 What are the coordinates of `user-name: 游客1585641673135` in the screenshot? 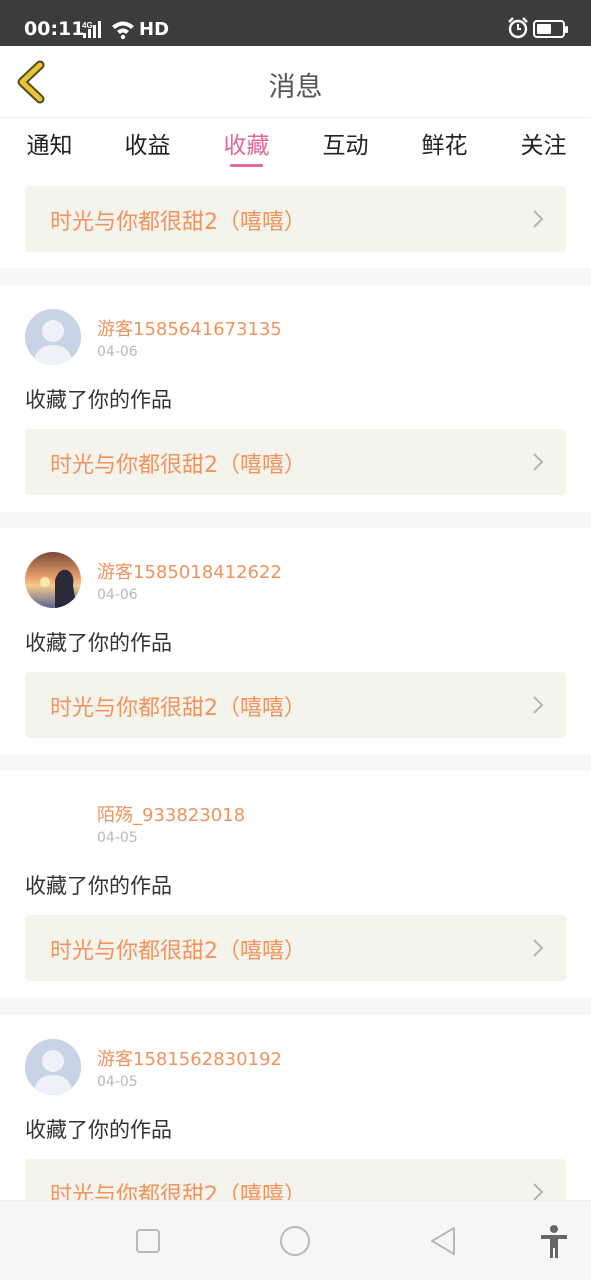 It's located at (189, 328).